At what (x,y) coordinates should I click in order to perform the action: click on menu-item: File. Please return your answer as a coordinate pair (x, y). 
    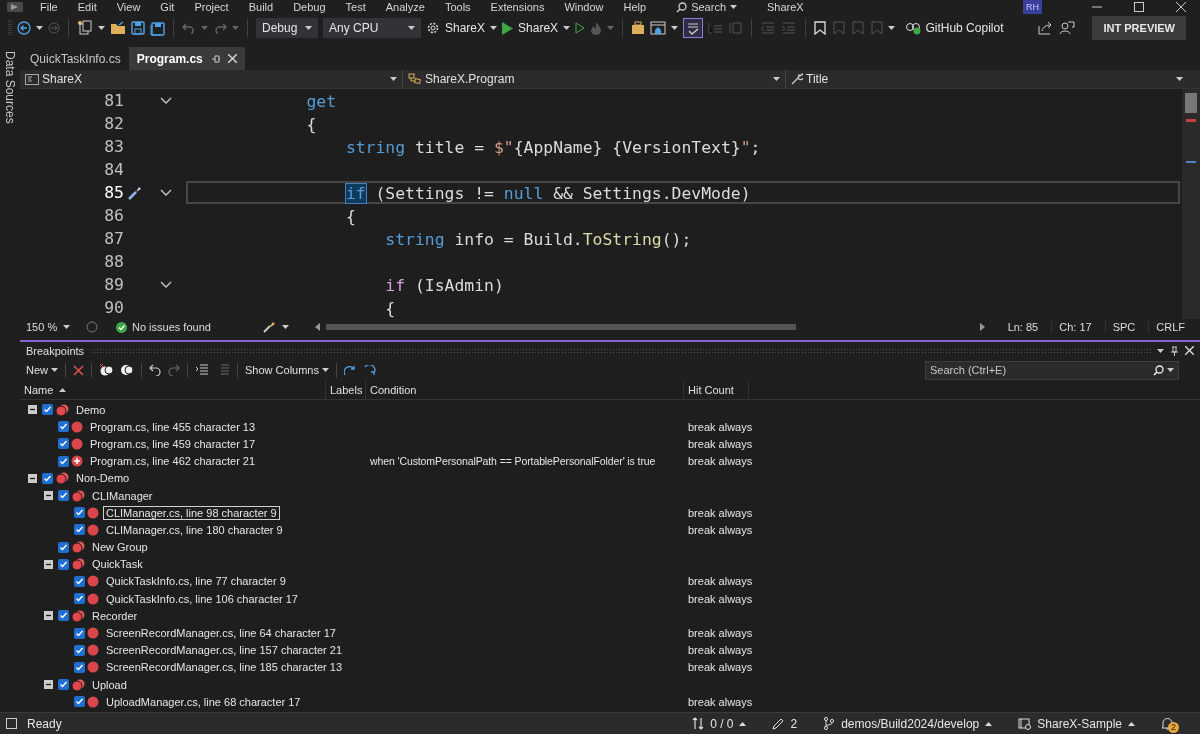
    Looking at the image, I should click on (49, 7).